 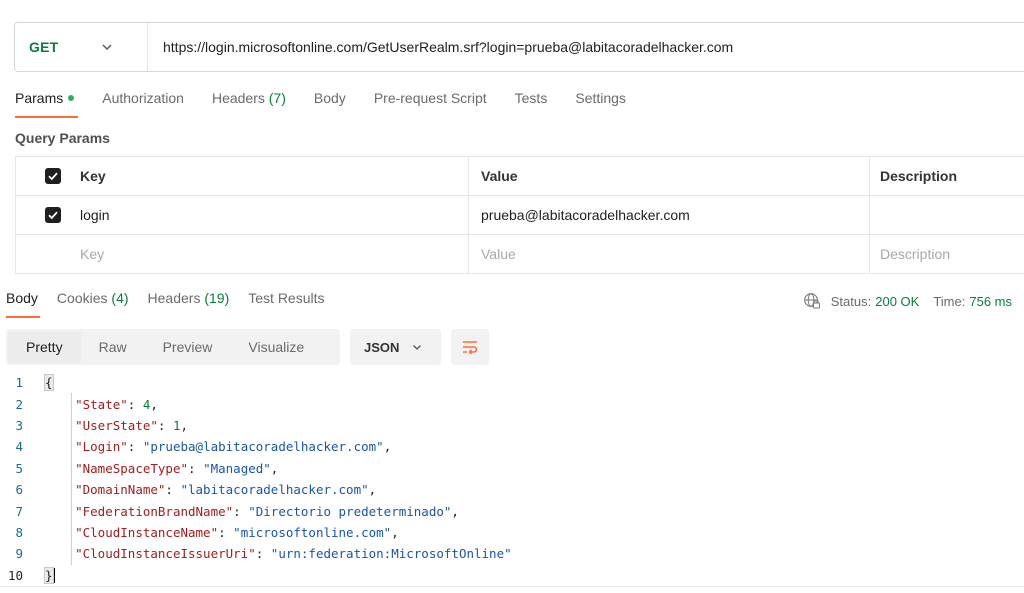 I want to click on view-mode-selector: Pretty Raw Preview Visualize, so click(x=173, y=347).